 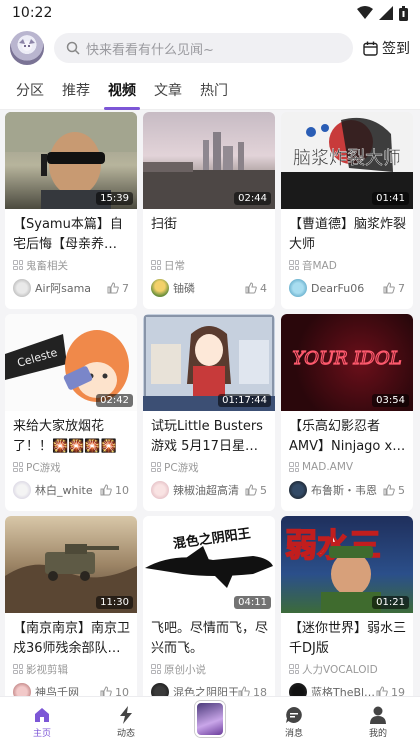 What do you see at coordinates (251, 288) in the screenshot?
I see `thumbs-up-icon` at bounding box center [251, 288].